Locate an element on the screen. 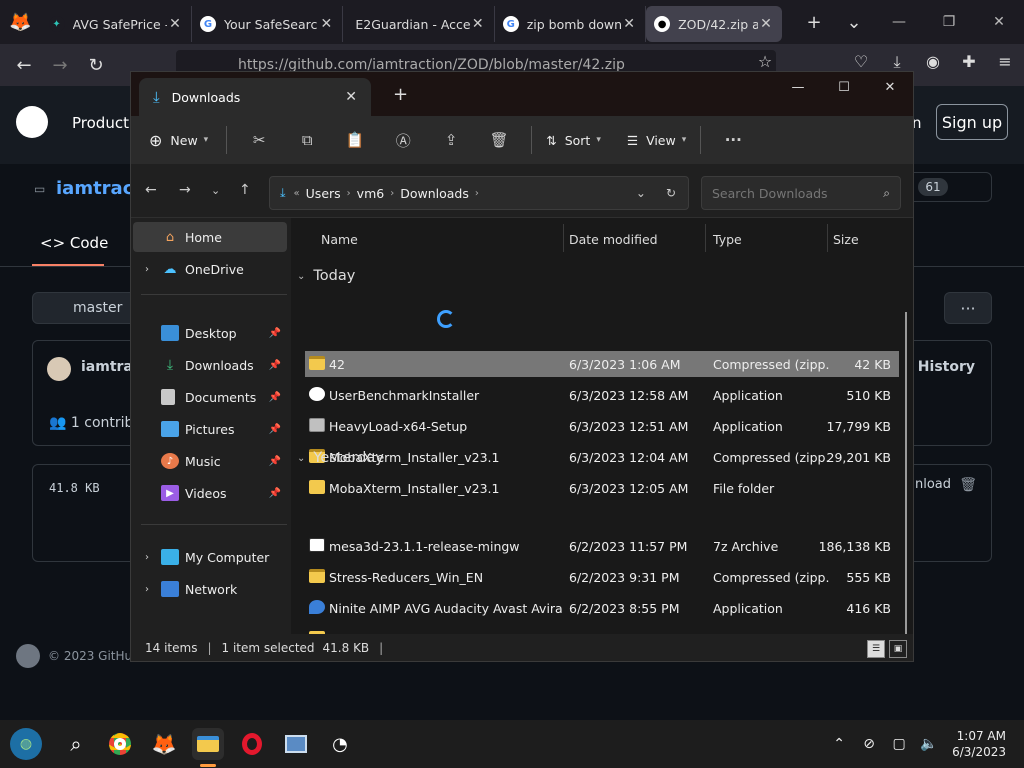  nav-item-network: › Network is located at coordinates (210, 589).